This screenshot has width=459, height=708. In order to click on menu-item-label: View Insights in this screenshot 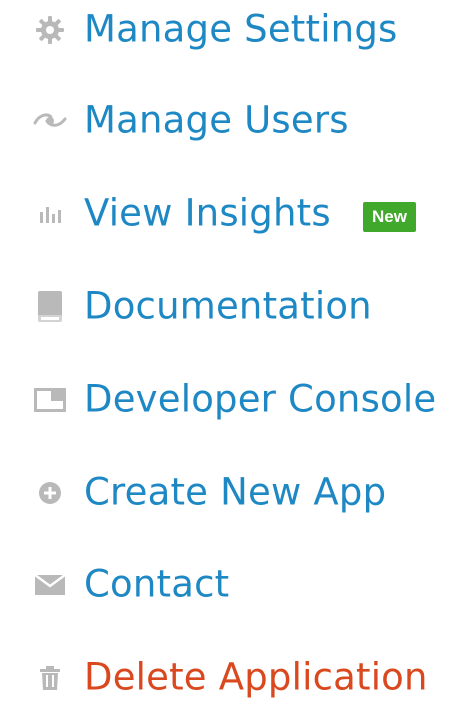, I will do `click(207, 213)`.